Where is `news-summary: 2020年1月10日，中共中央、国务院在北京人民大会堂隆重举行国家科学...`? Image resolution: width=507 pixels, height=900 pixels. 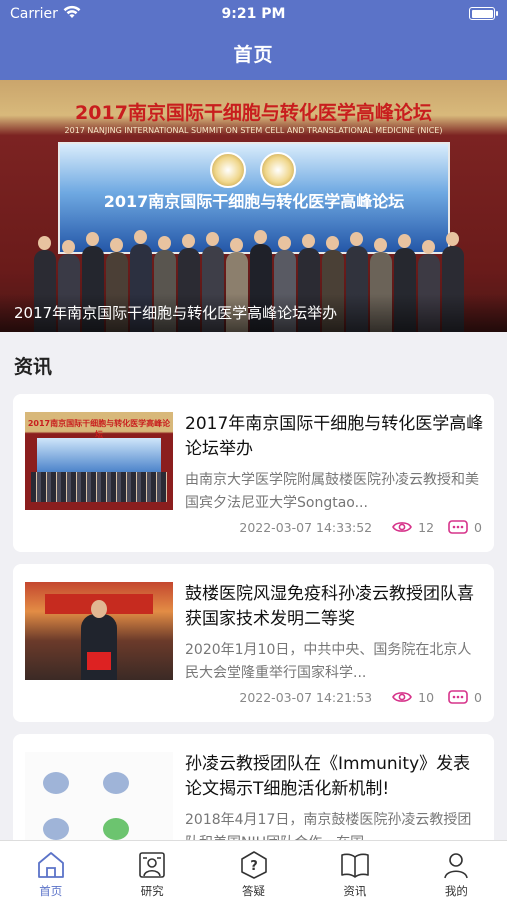 news-summary: 2020年1月10日，中共中央、国务院在北京人民大会堂隆重举行国家科学... is located at coordinates (328, 661).